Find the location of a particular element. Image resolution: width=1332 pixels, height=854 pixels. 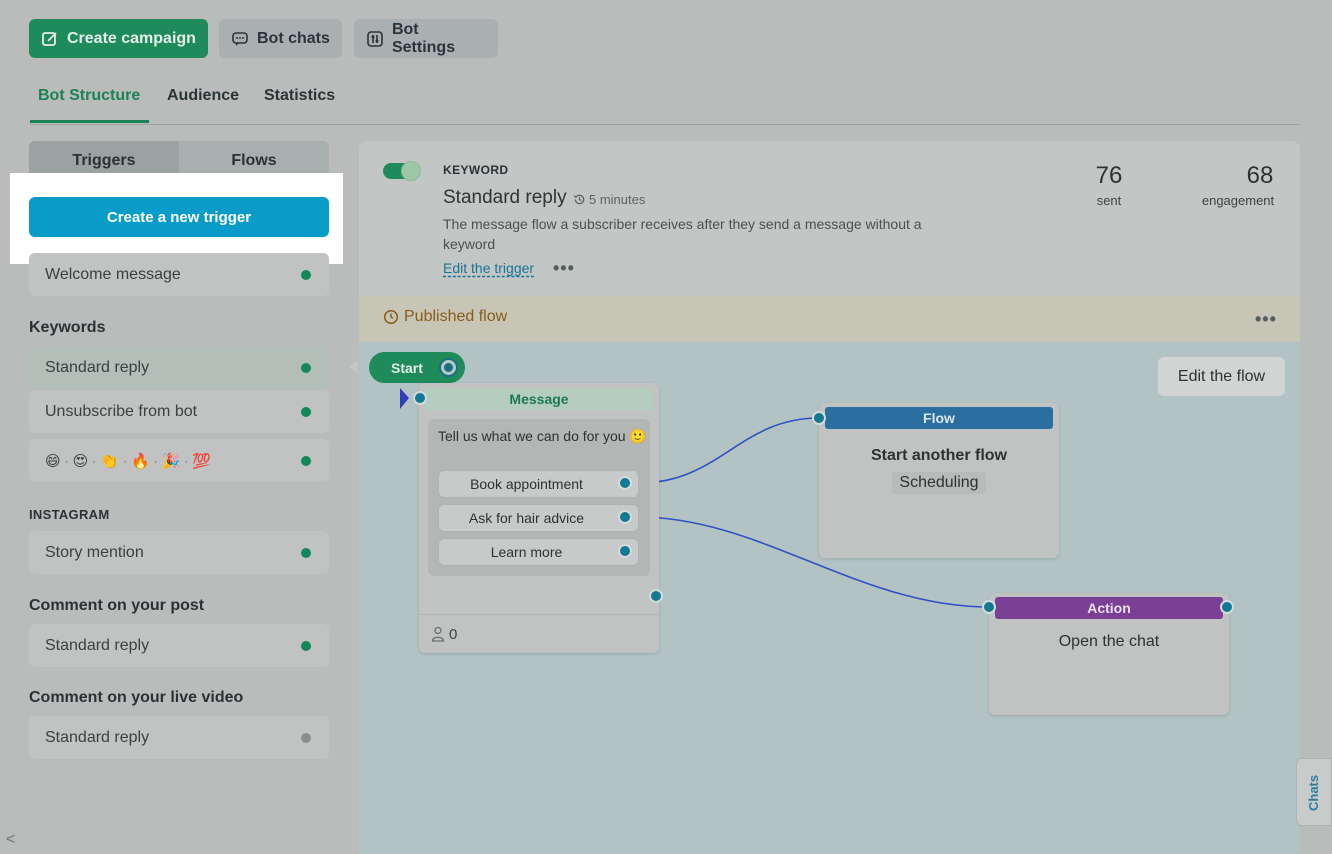

flow-connectors is located at coordinates (695, 498).